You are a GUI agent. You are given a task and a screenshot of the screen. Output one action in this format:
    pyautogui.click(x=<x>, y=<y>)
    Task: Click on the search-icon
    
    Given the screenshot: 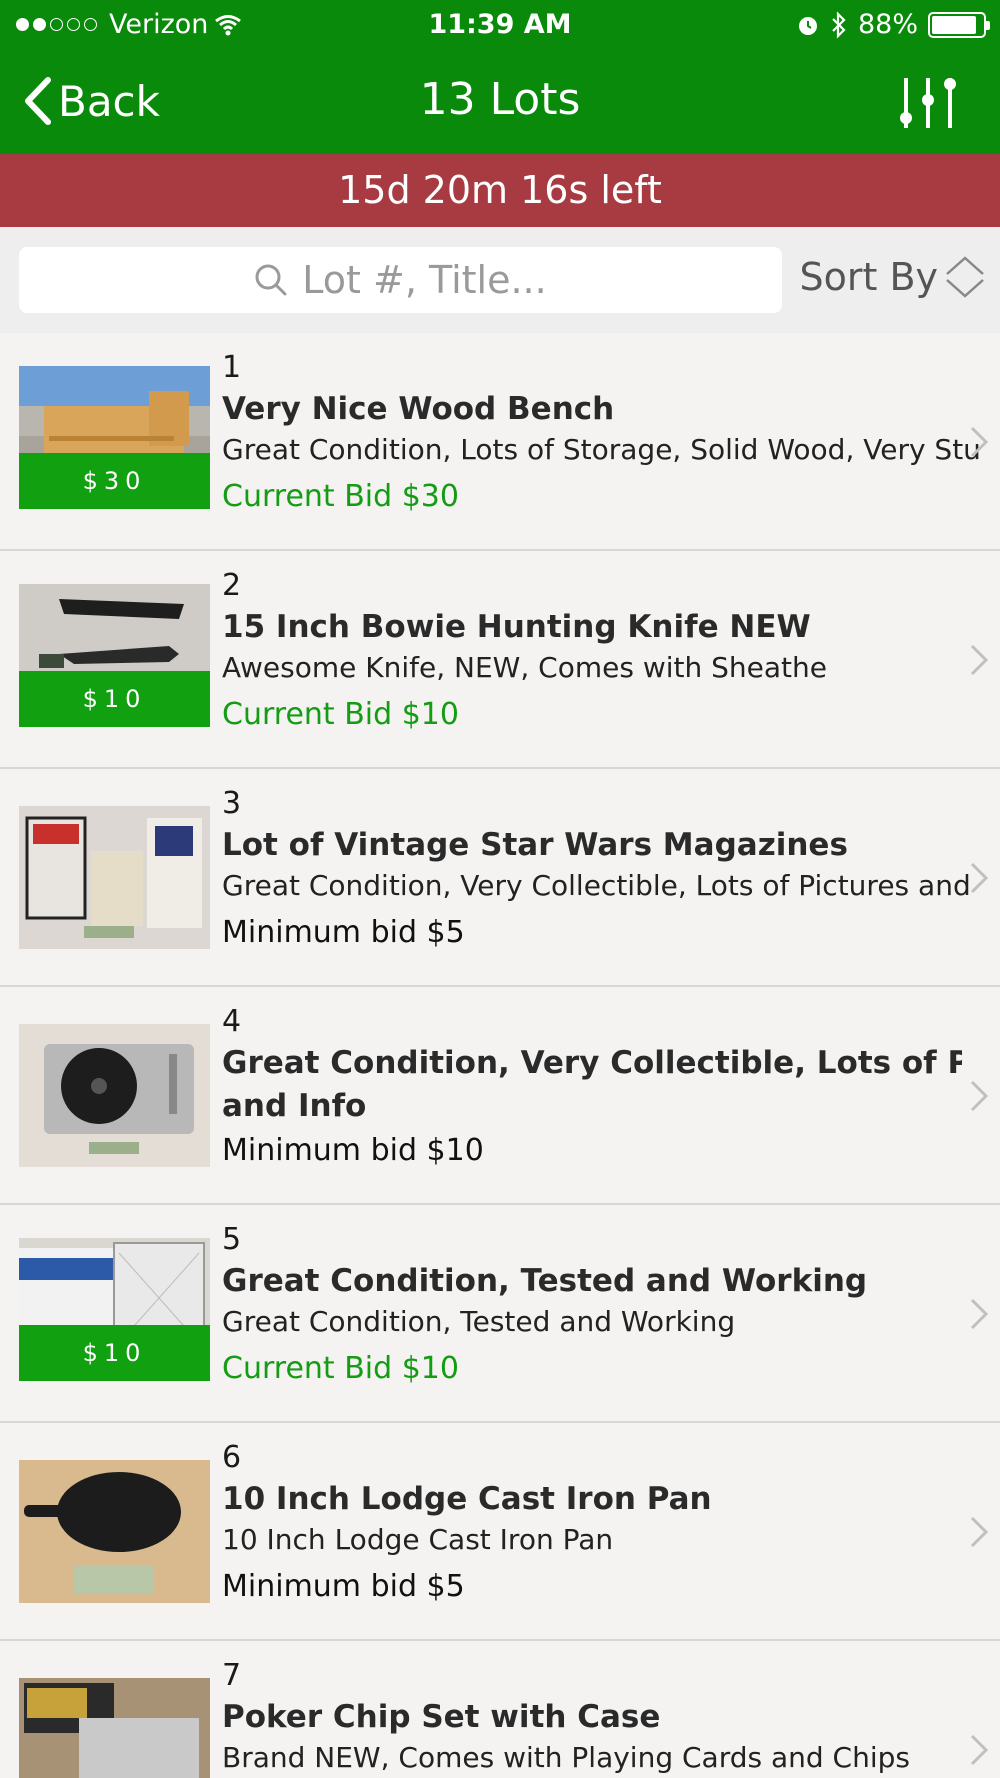 What is the action you would take?
    pyautogui.click(x=271, y=280)
    